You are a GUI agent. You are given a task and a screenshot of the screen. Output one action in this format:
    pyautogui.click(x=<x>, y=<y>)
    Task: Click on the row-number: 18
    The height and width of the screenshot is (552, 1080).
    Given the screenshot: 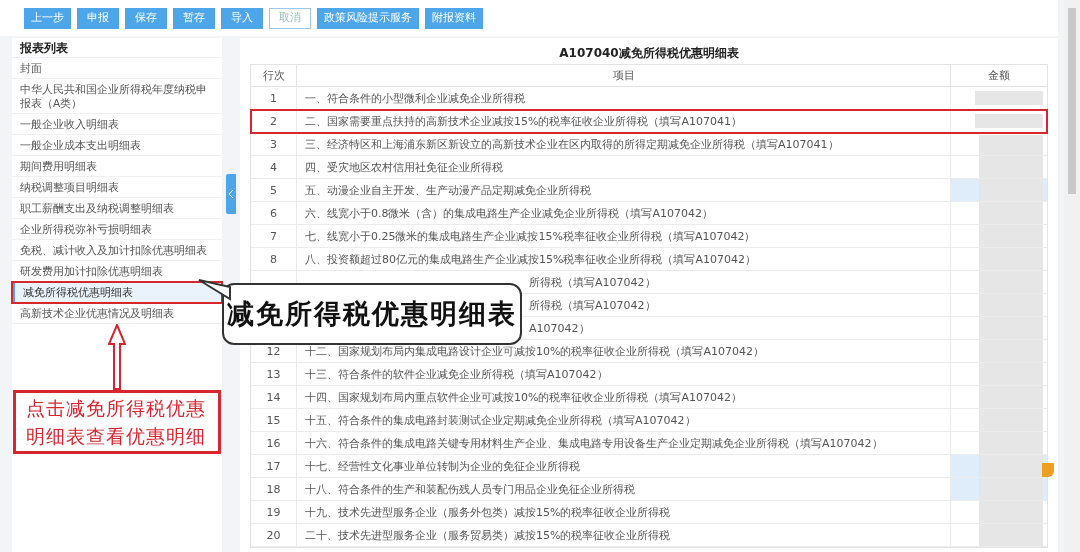 What is the action you would take?
    pyautogui.click(x=273, y=489)
    